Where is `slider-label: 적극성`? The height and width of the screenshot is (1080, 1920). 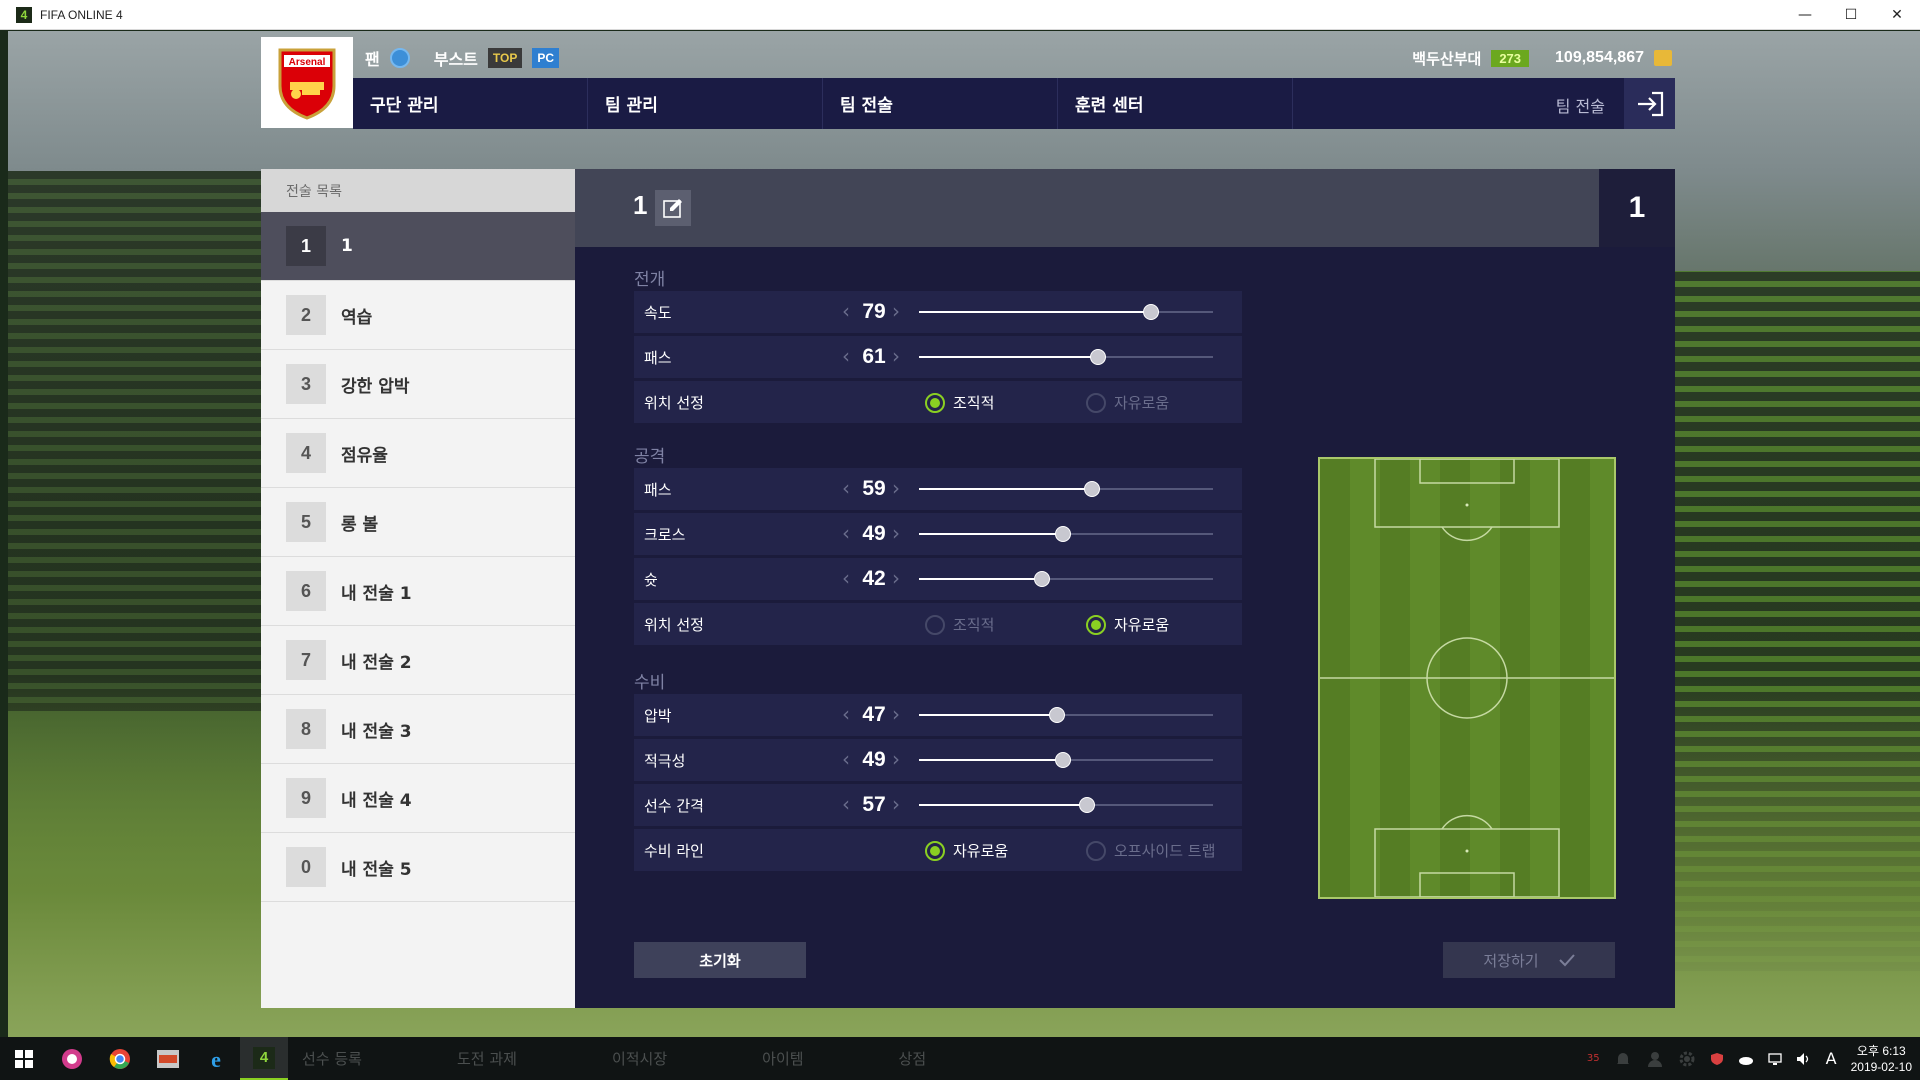 slider-label: 적극성 is located at coordinates (665, 760).